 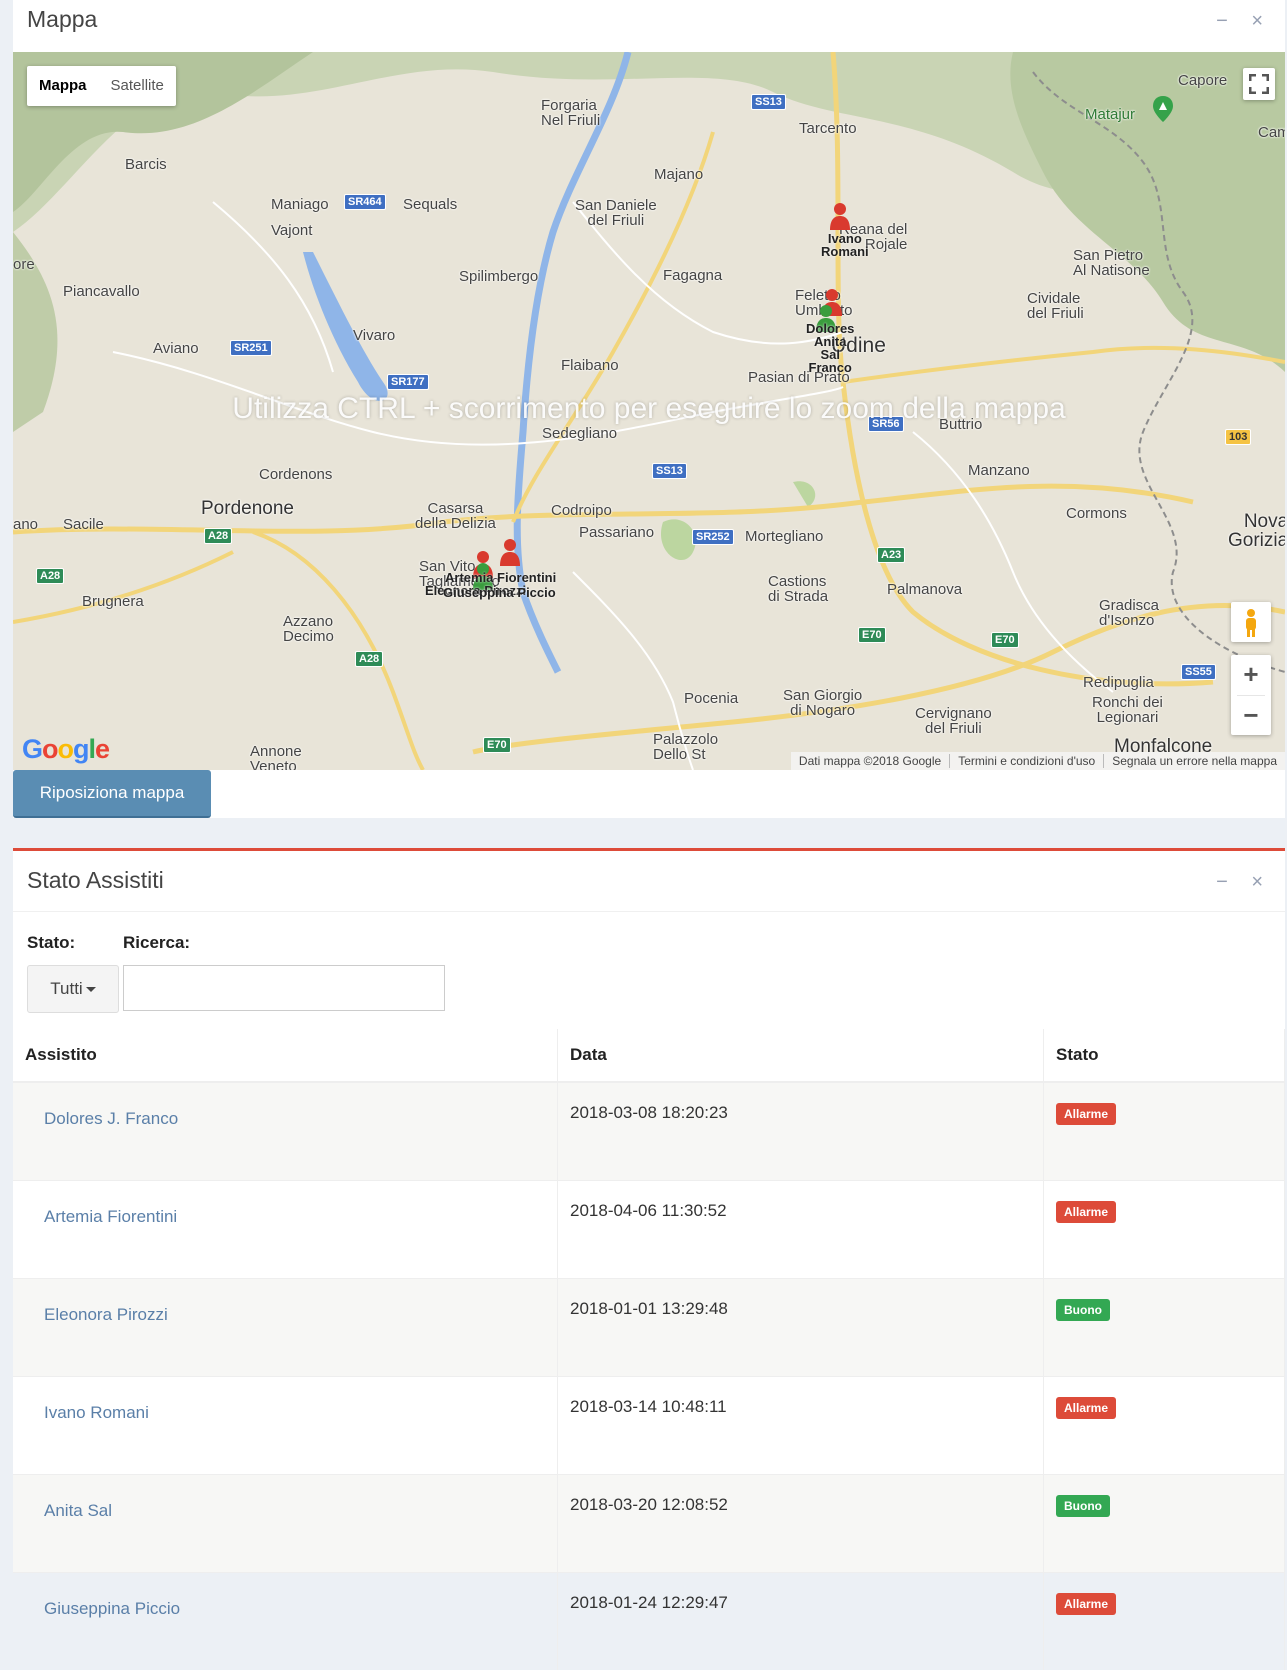 I want to click on place-label: Fagagna, so click(x=692, y=275).